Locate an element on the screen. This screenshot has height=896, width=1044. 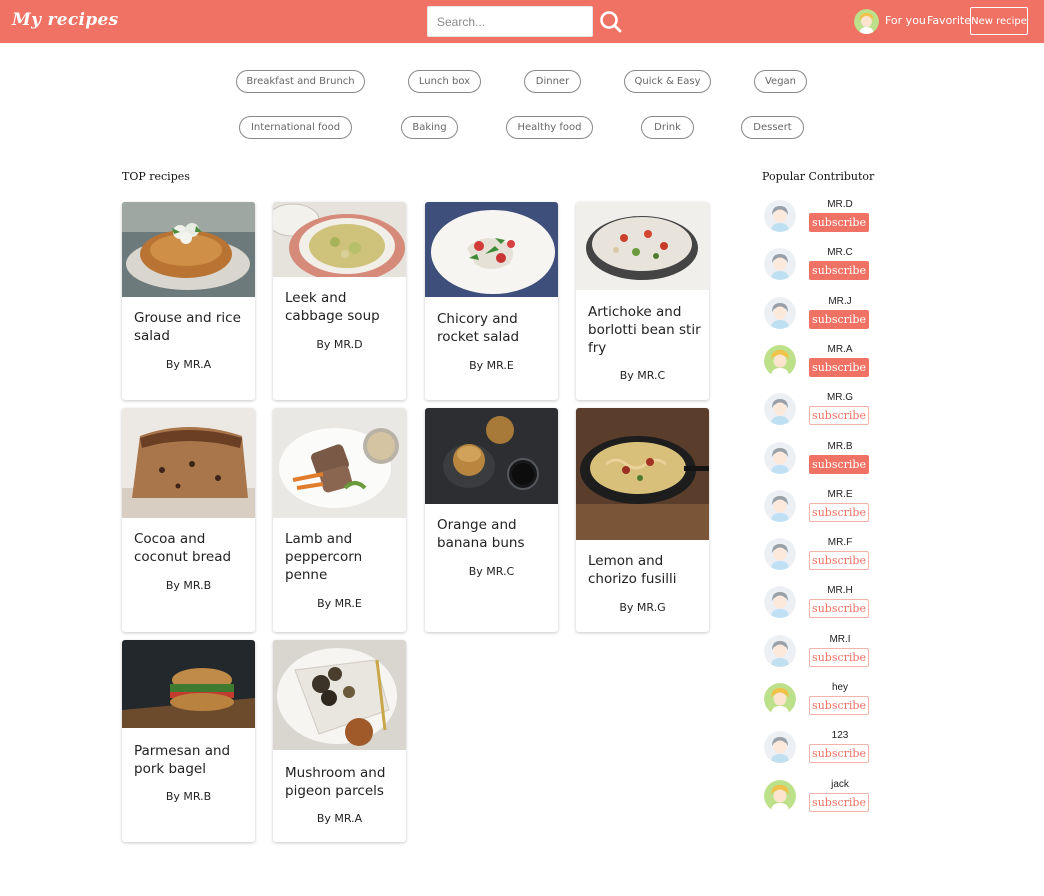
recipe-card: Orange and banana buns By MR.C is located at coordinates (491, 520).